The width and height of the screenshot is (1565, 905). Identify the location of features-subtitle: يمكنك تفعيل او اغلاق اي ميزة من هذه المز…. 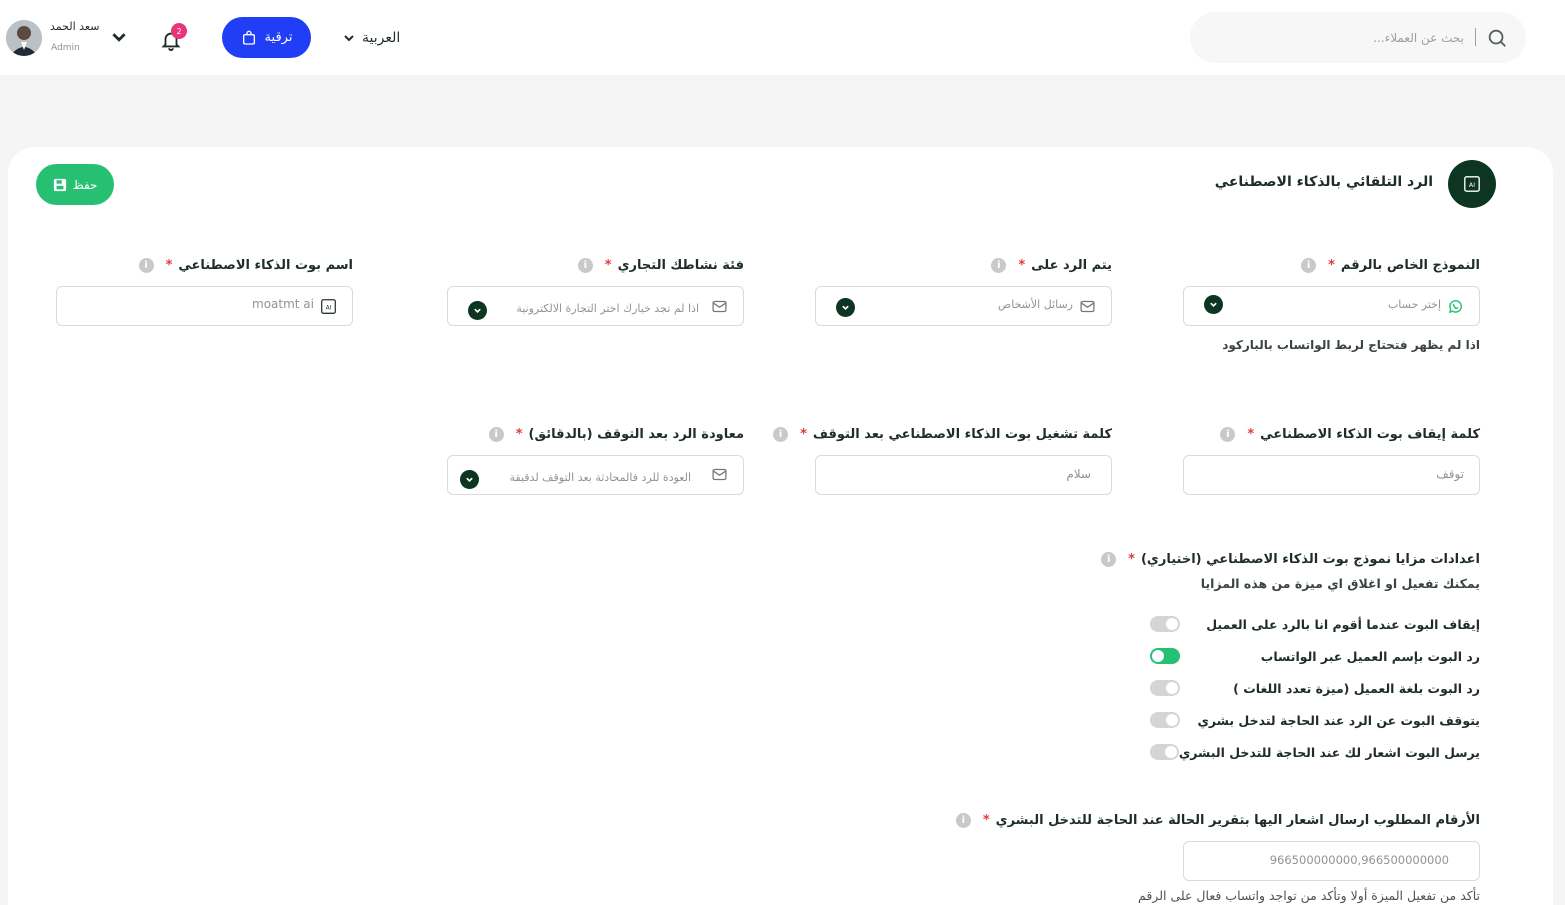
(1340, 583).